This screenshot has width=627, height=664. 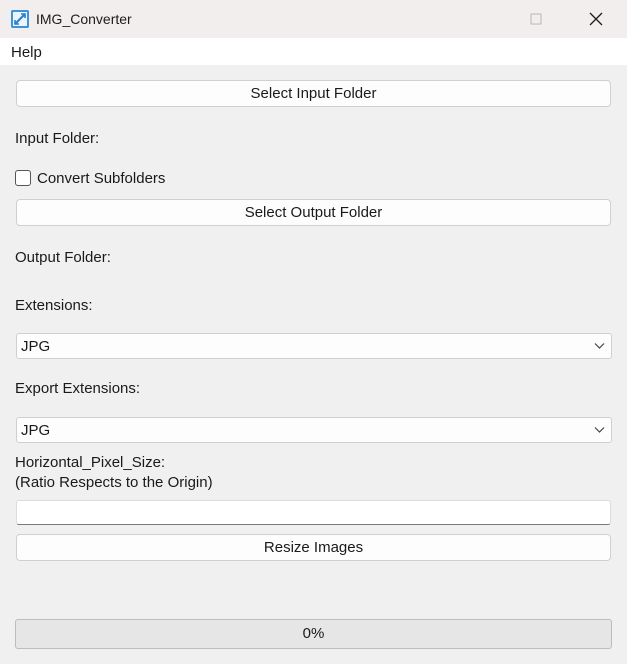 What do you see at coordinates (314, 430) in the screenshot?
I see `export-extensions-dropdown: JPG` at bounding box center [314, 430].